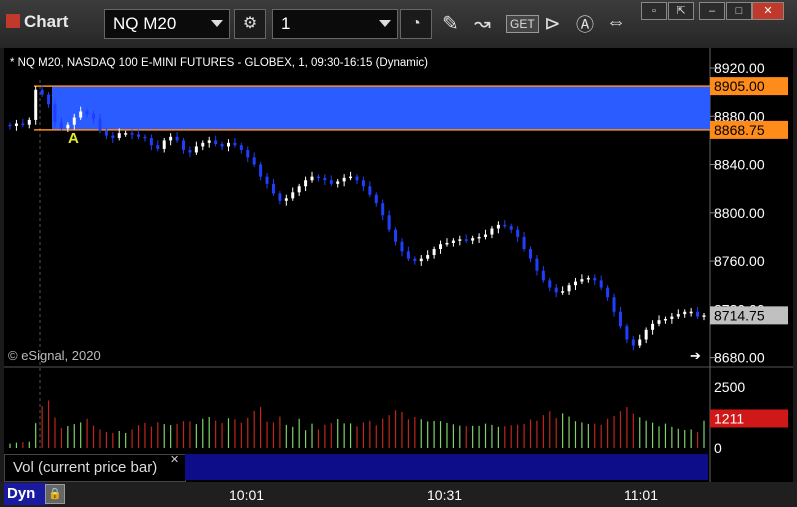 The image size is (797, 507). What do you see at coordinates (21, 493) in the screenshot?
I see `dynamic-mode-label: Dyn` at bounding box center [21, 493].